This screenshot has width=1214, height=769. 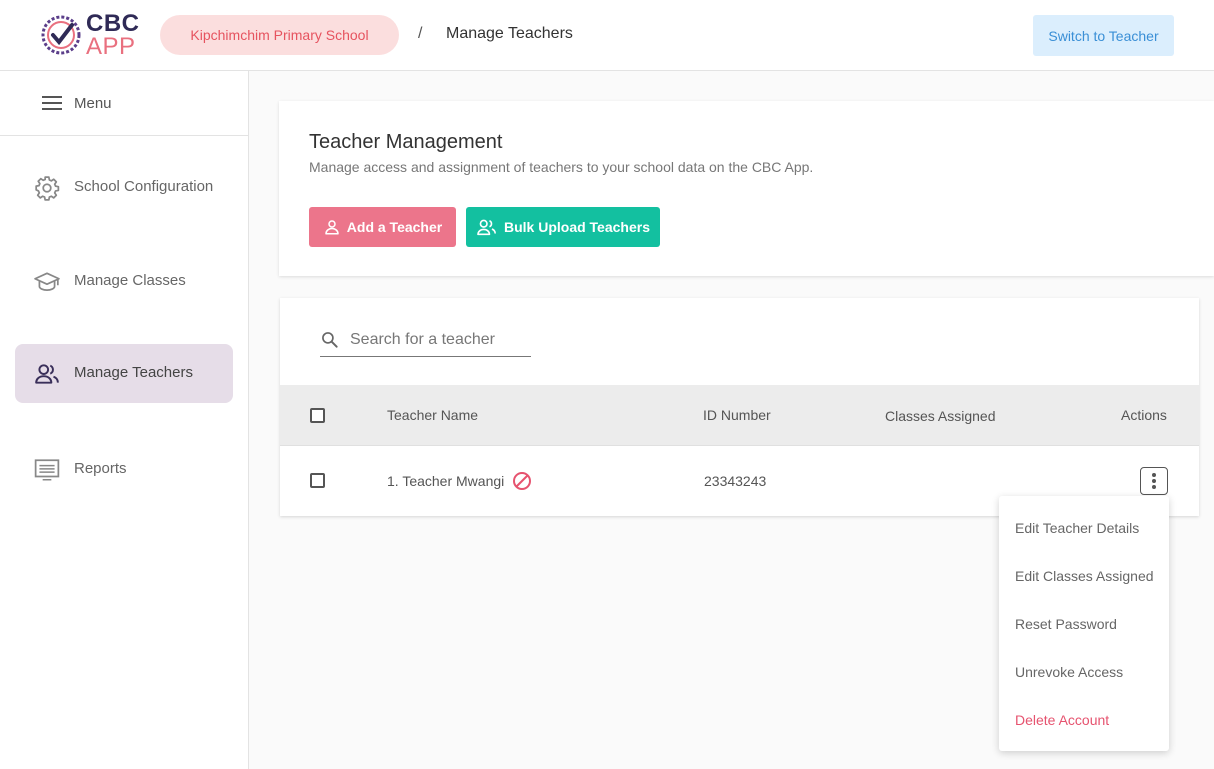 I want to click on breadcrumb-current-page: Manage Teachers, so click(x=509, y=33).